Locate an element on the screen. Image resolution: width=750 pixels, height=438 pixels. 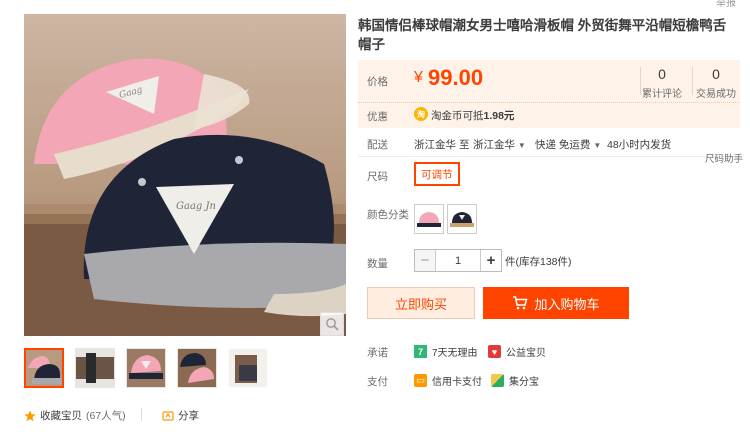
reviews-label: 累计评论 is located at coordinates (662, 92).